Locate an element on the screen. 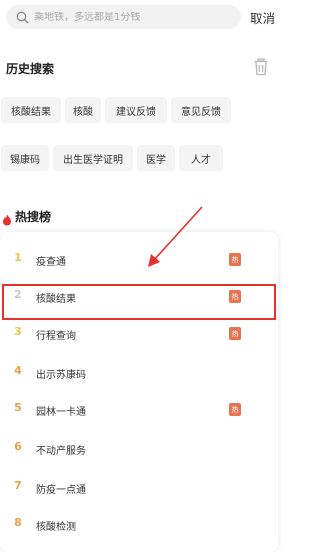  hot-list-header: 热搜榜 is located at coordinates (26, 216).